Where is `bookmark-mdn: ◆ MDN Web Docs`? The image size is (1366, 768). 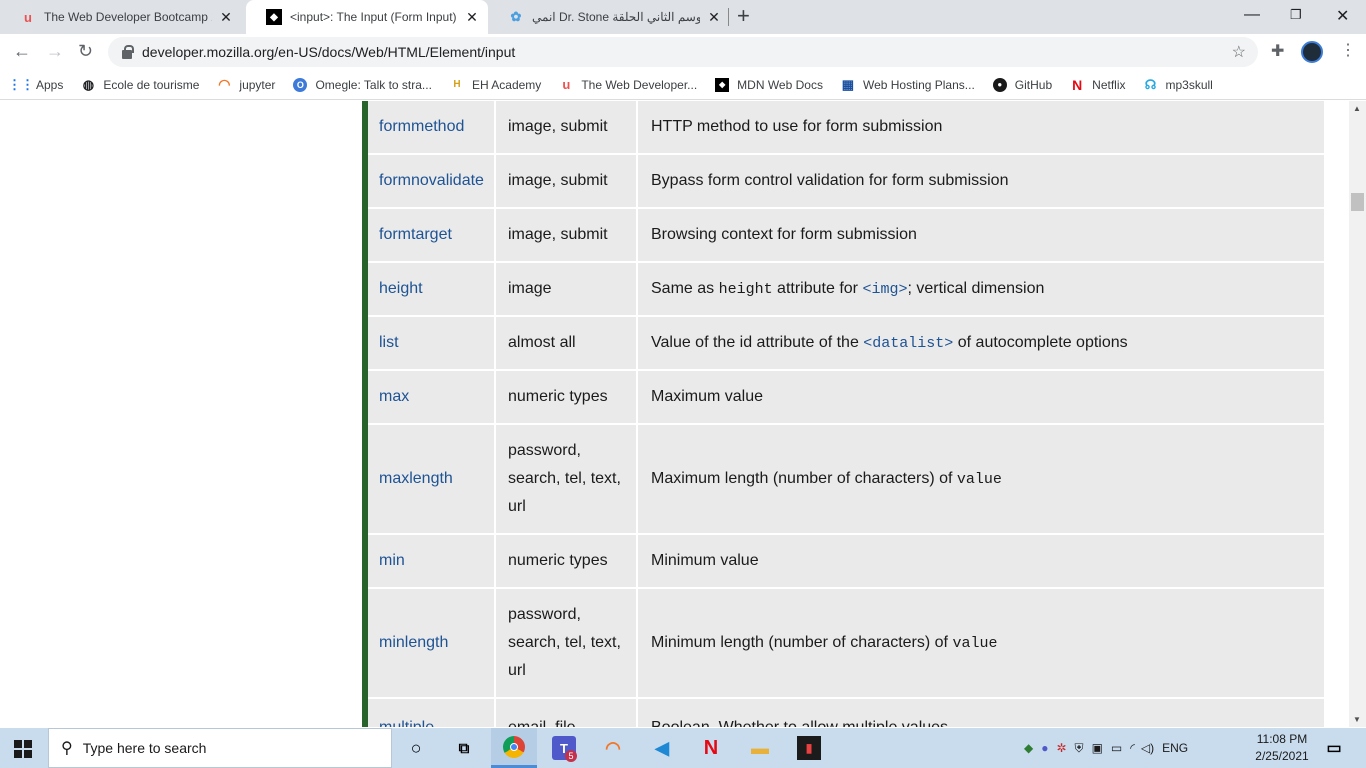
bookmark-mdn: ◆ MDN Web Docs is located at coordinates (769, 84).